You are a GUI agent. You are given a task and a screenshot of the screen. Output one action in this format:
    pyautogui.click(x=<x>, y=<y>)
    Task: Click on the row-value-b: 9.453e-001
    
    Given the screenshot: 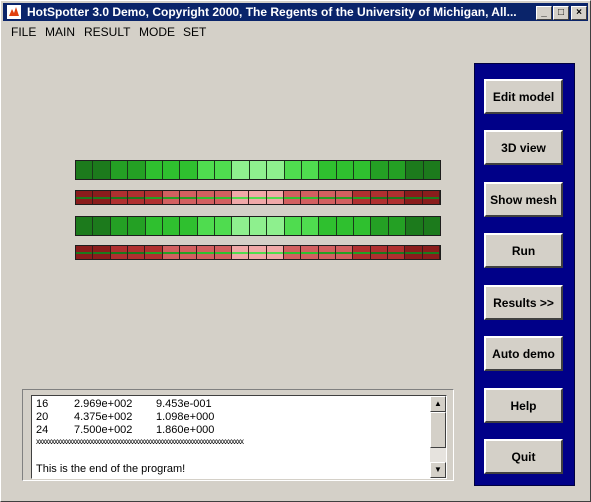 What is the action you would take?
    pyautogui.click(x=184, y=404)
    